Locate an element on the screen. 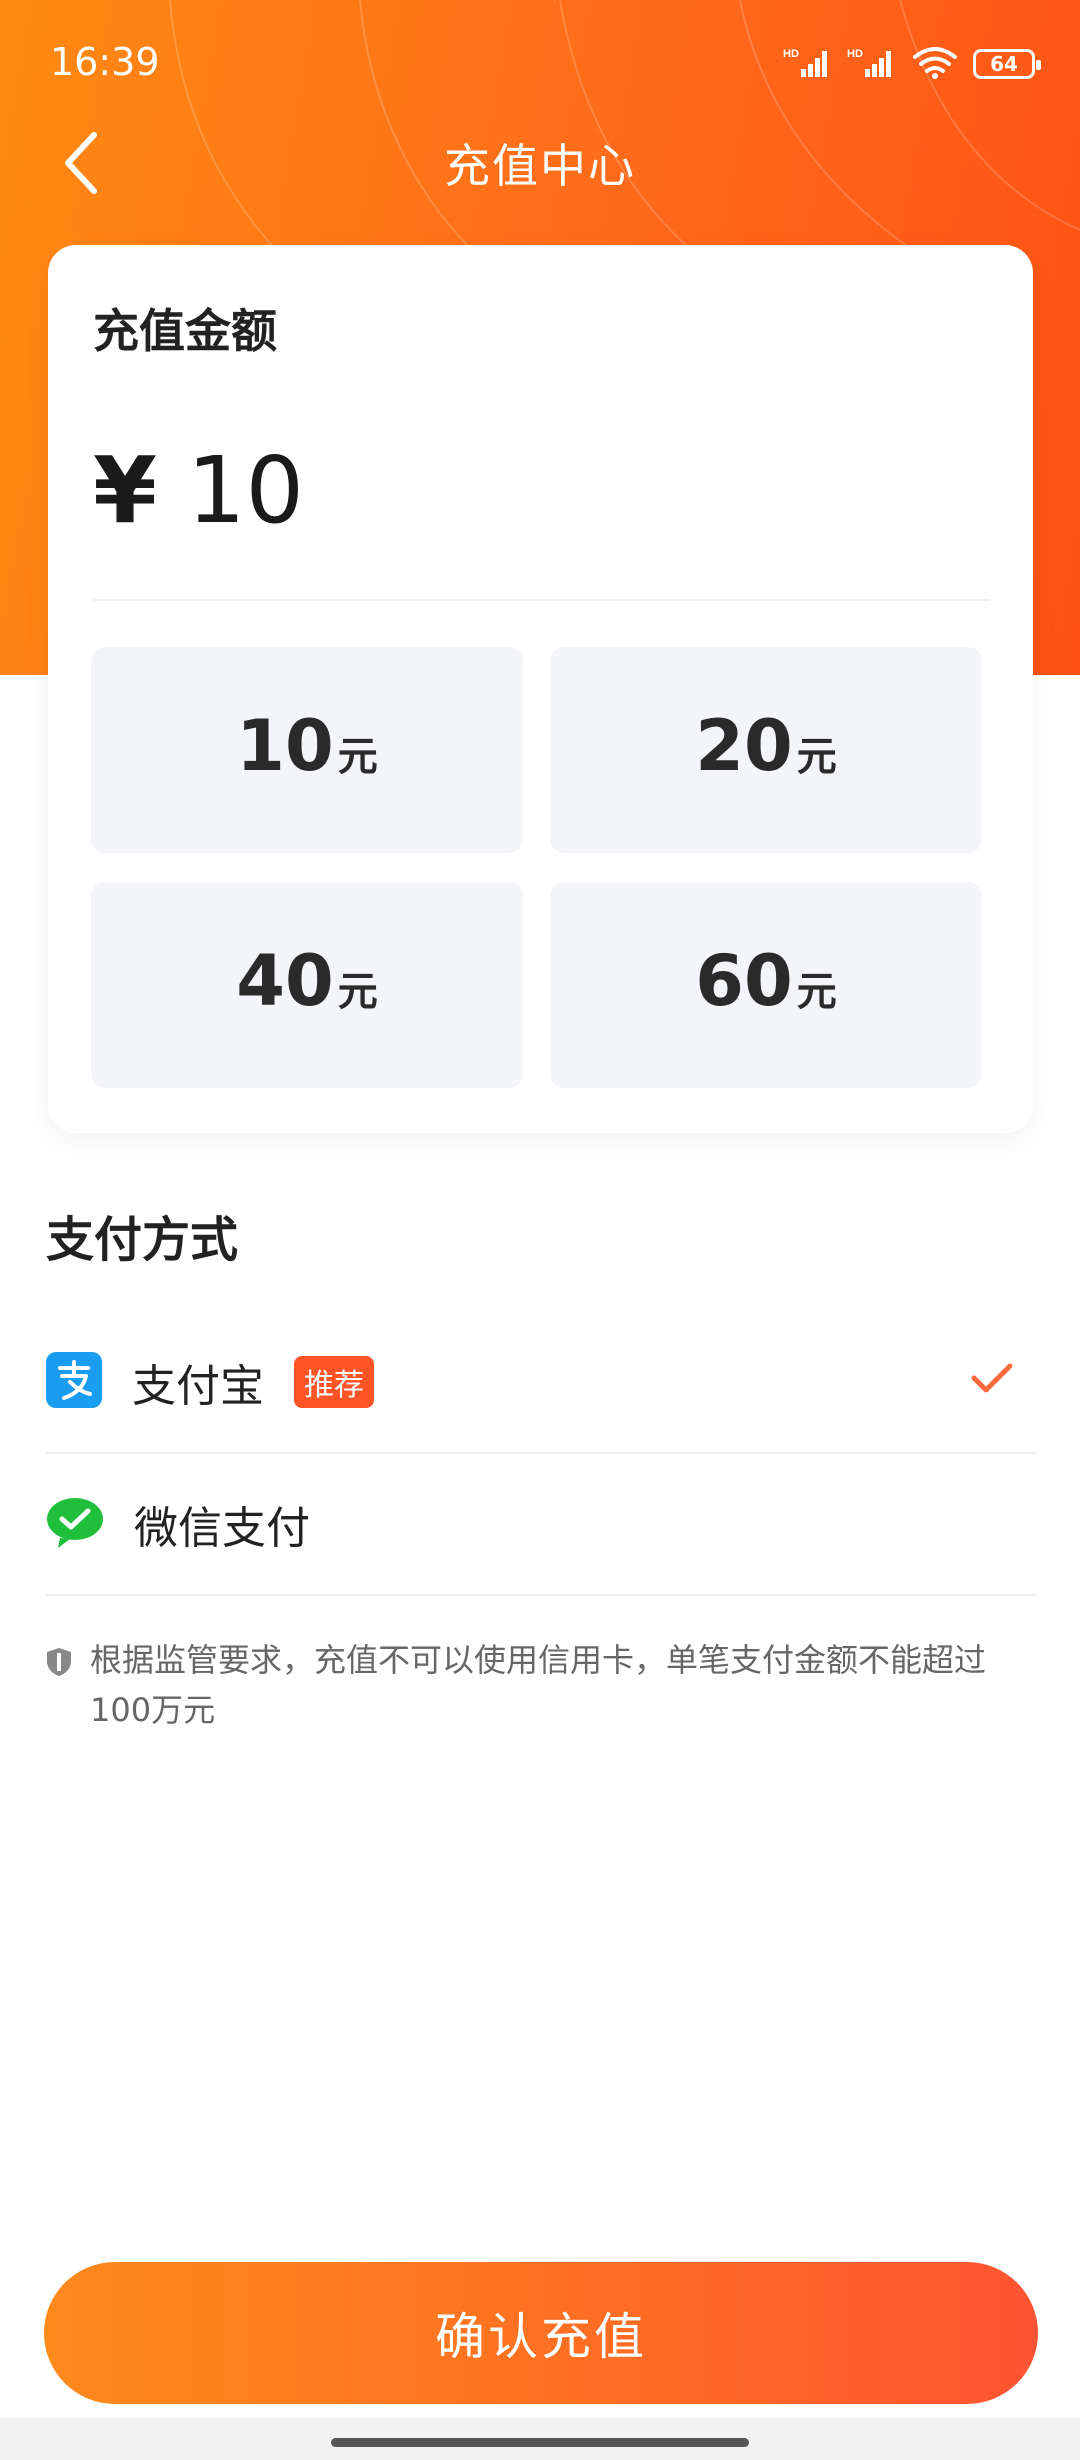 This screenshot has height=2460, width=1080. option-value: 60 is located at coordinates (744, 981).